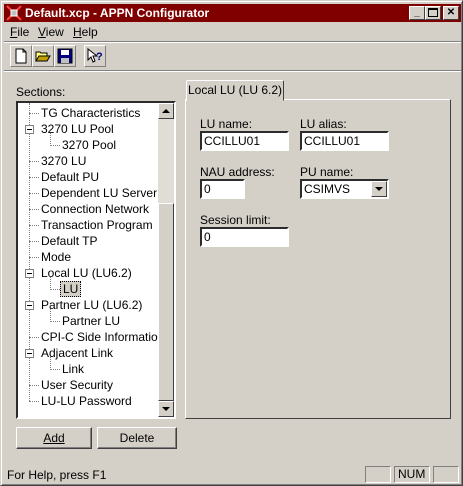 The width and height of the screenshot is (463, 486). I want to click on tree-item-transaction-program: Transaction Program, so click(97, 225).